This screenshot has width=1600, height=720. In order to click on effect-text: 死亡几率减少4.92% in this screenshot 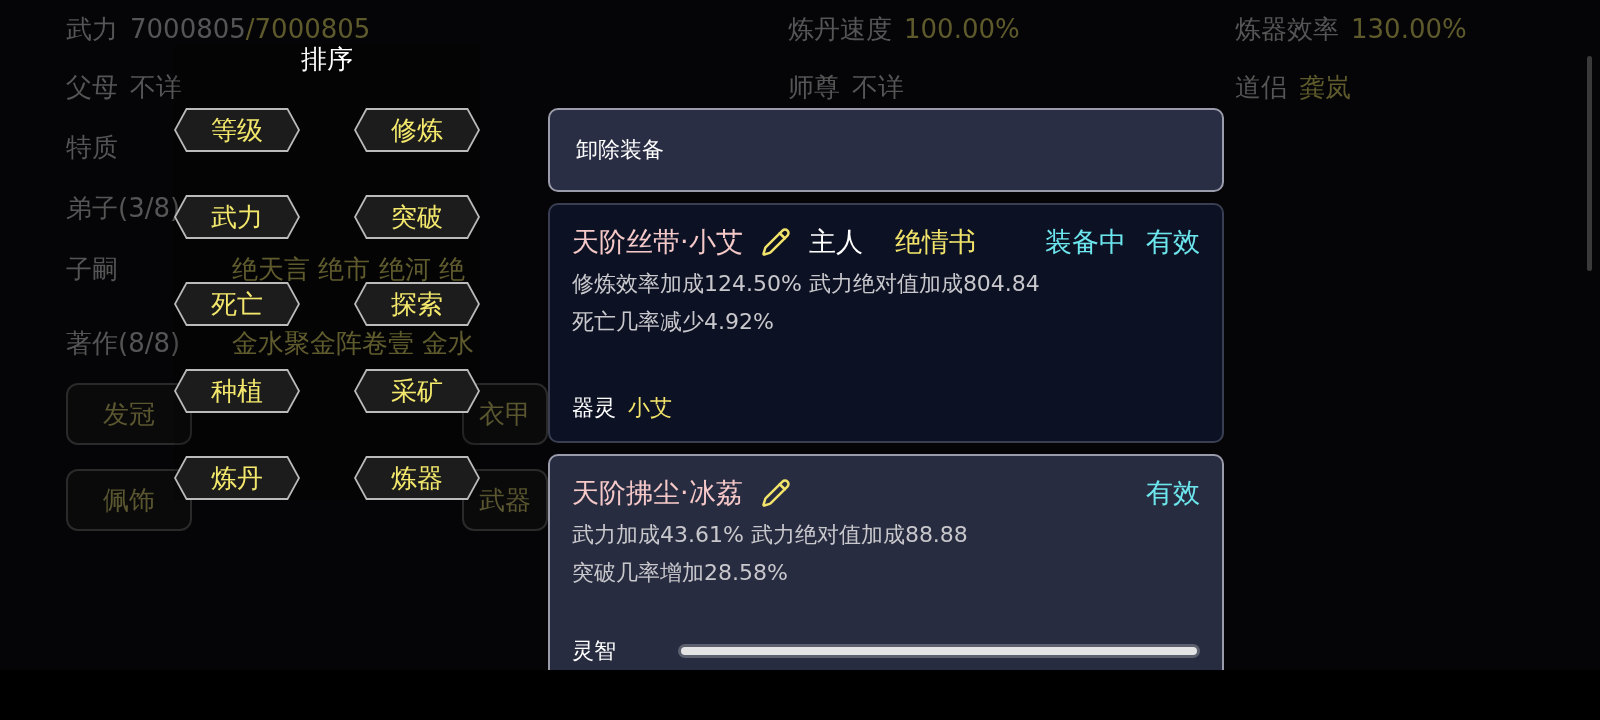, I will do `click(673, 322)`.